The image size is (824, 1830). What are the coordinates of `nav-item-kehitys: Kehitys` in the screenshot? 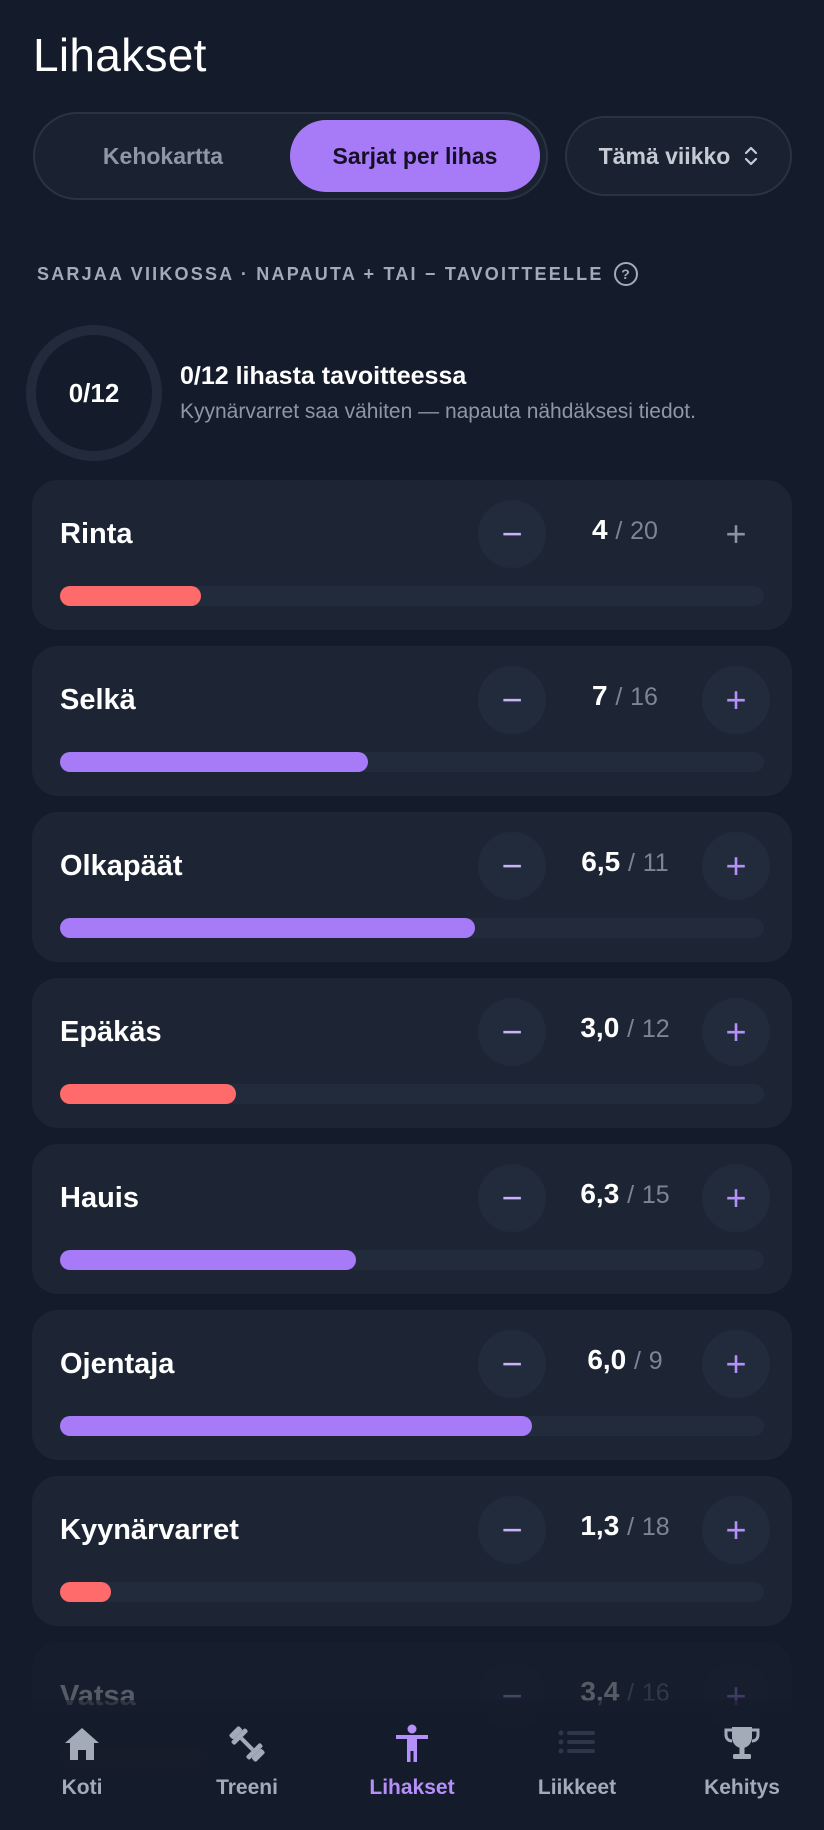 It's located at (742, 1765).